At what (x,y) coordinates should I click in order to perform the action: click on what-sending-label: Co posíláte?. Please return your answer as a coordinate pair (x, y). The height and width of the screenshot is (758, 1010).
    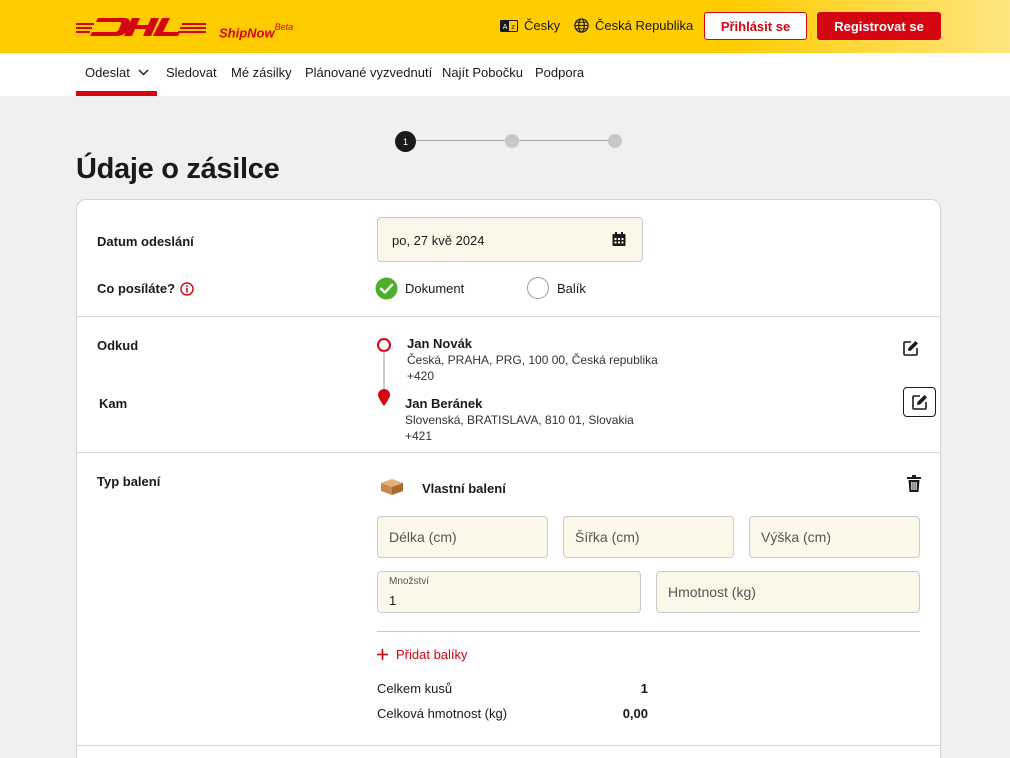
    Looking at the image, I should click on (145, 288).